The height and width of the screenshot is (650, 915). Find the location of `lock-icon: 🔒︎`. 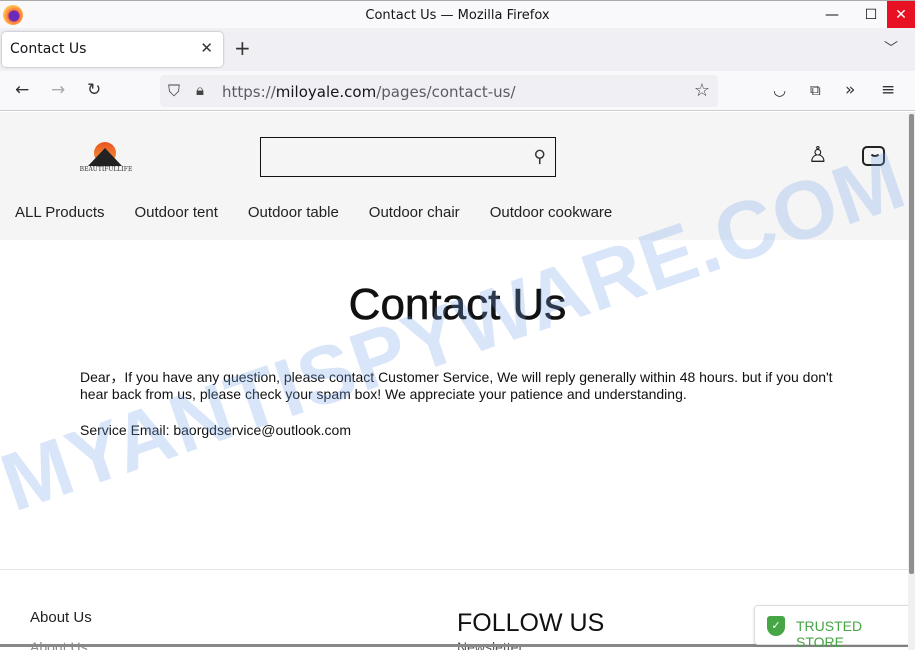

lock-icon: 🔒︎ is located at coordinates (200, 90).